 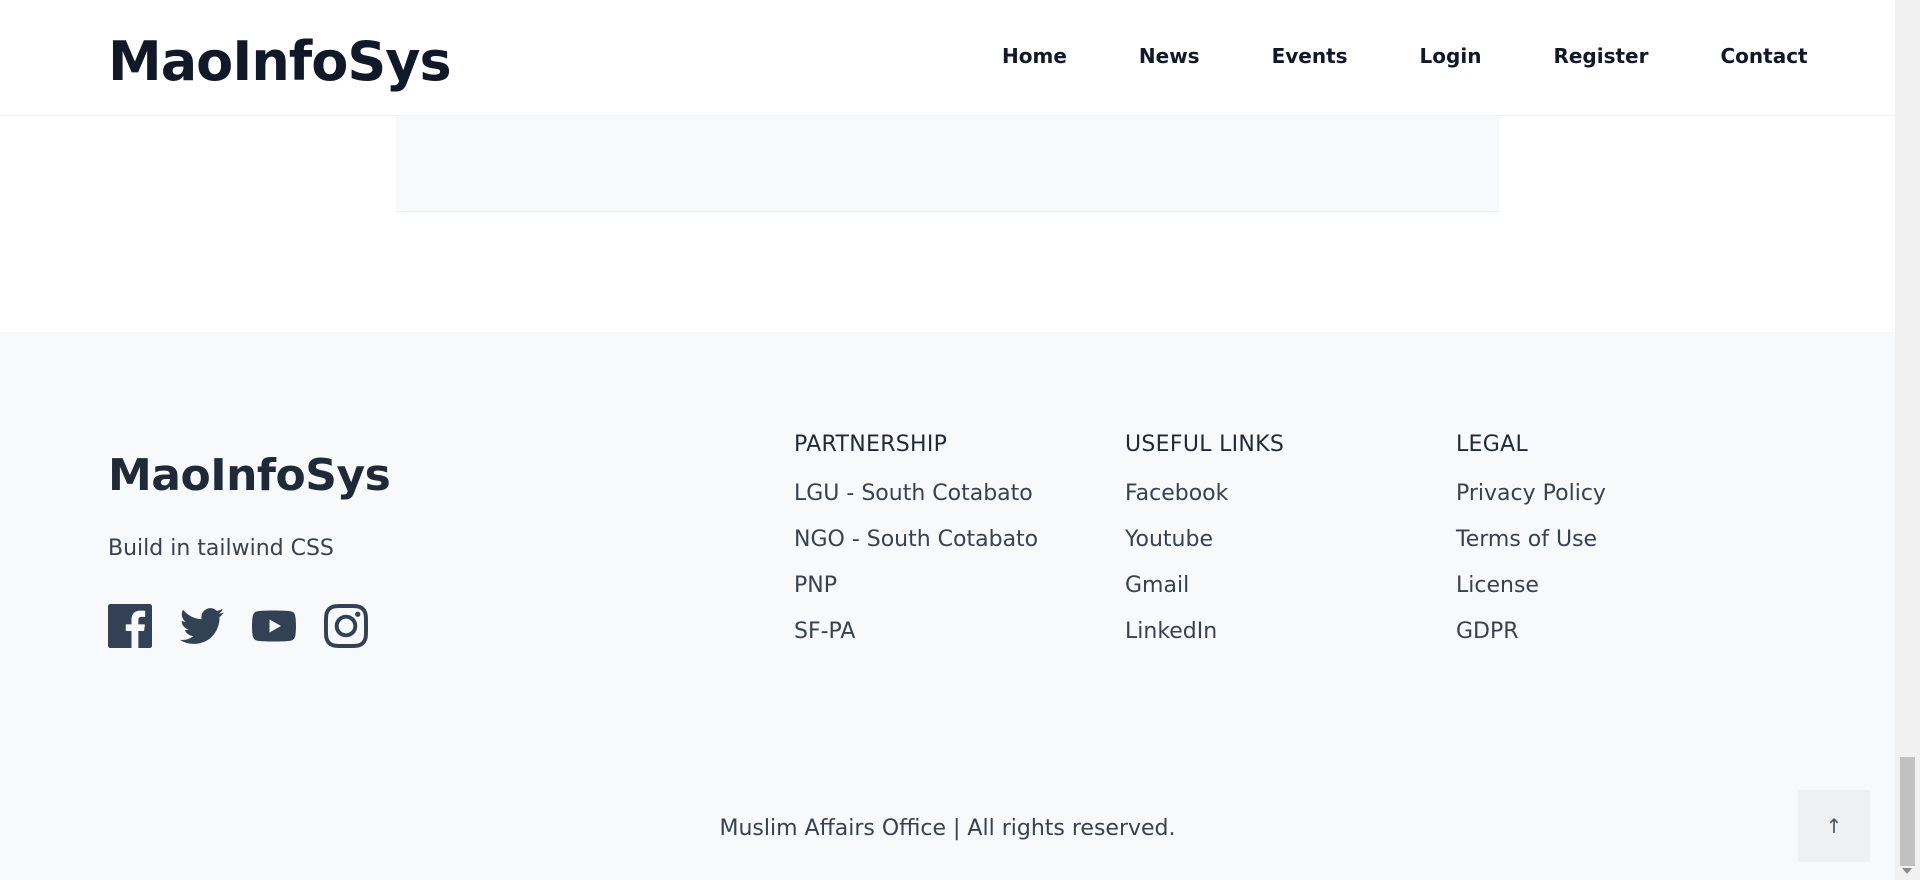 I want to click on scroll-down-arrow-icon, so click(x=1907, y=871).